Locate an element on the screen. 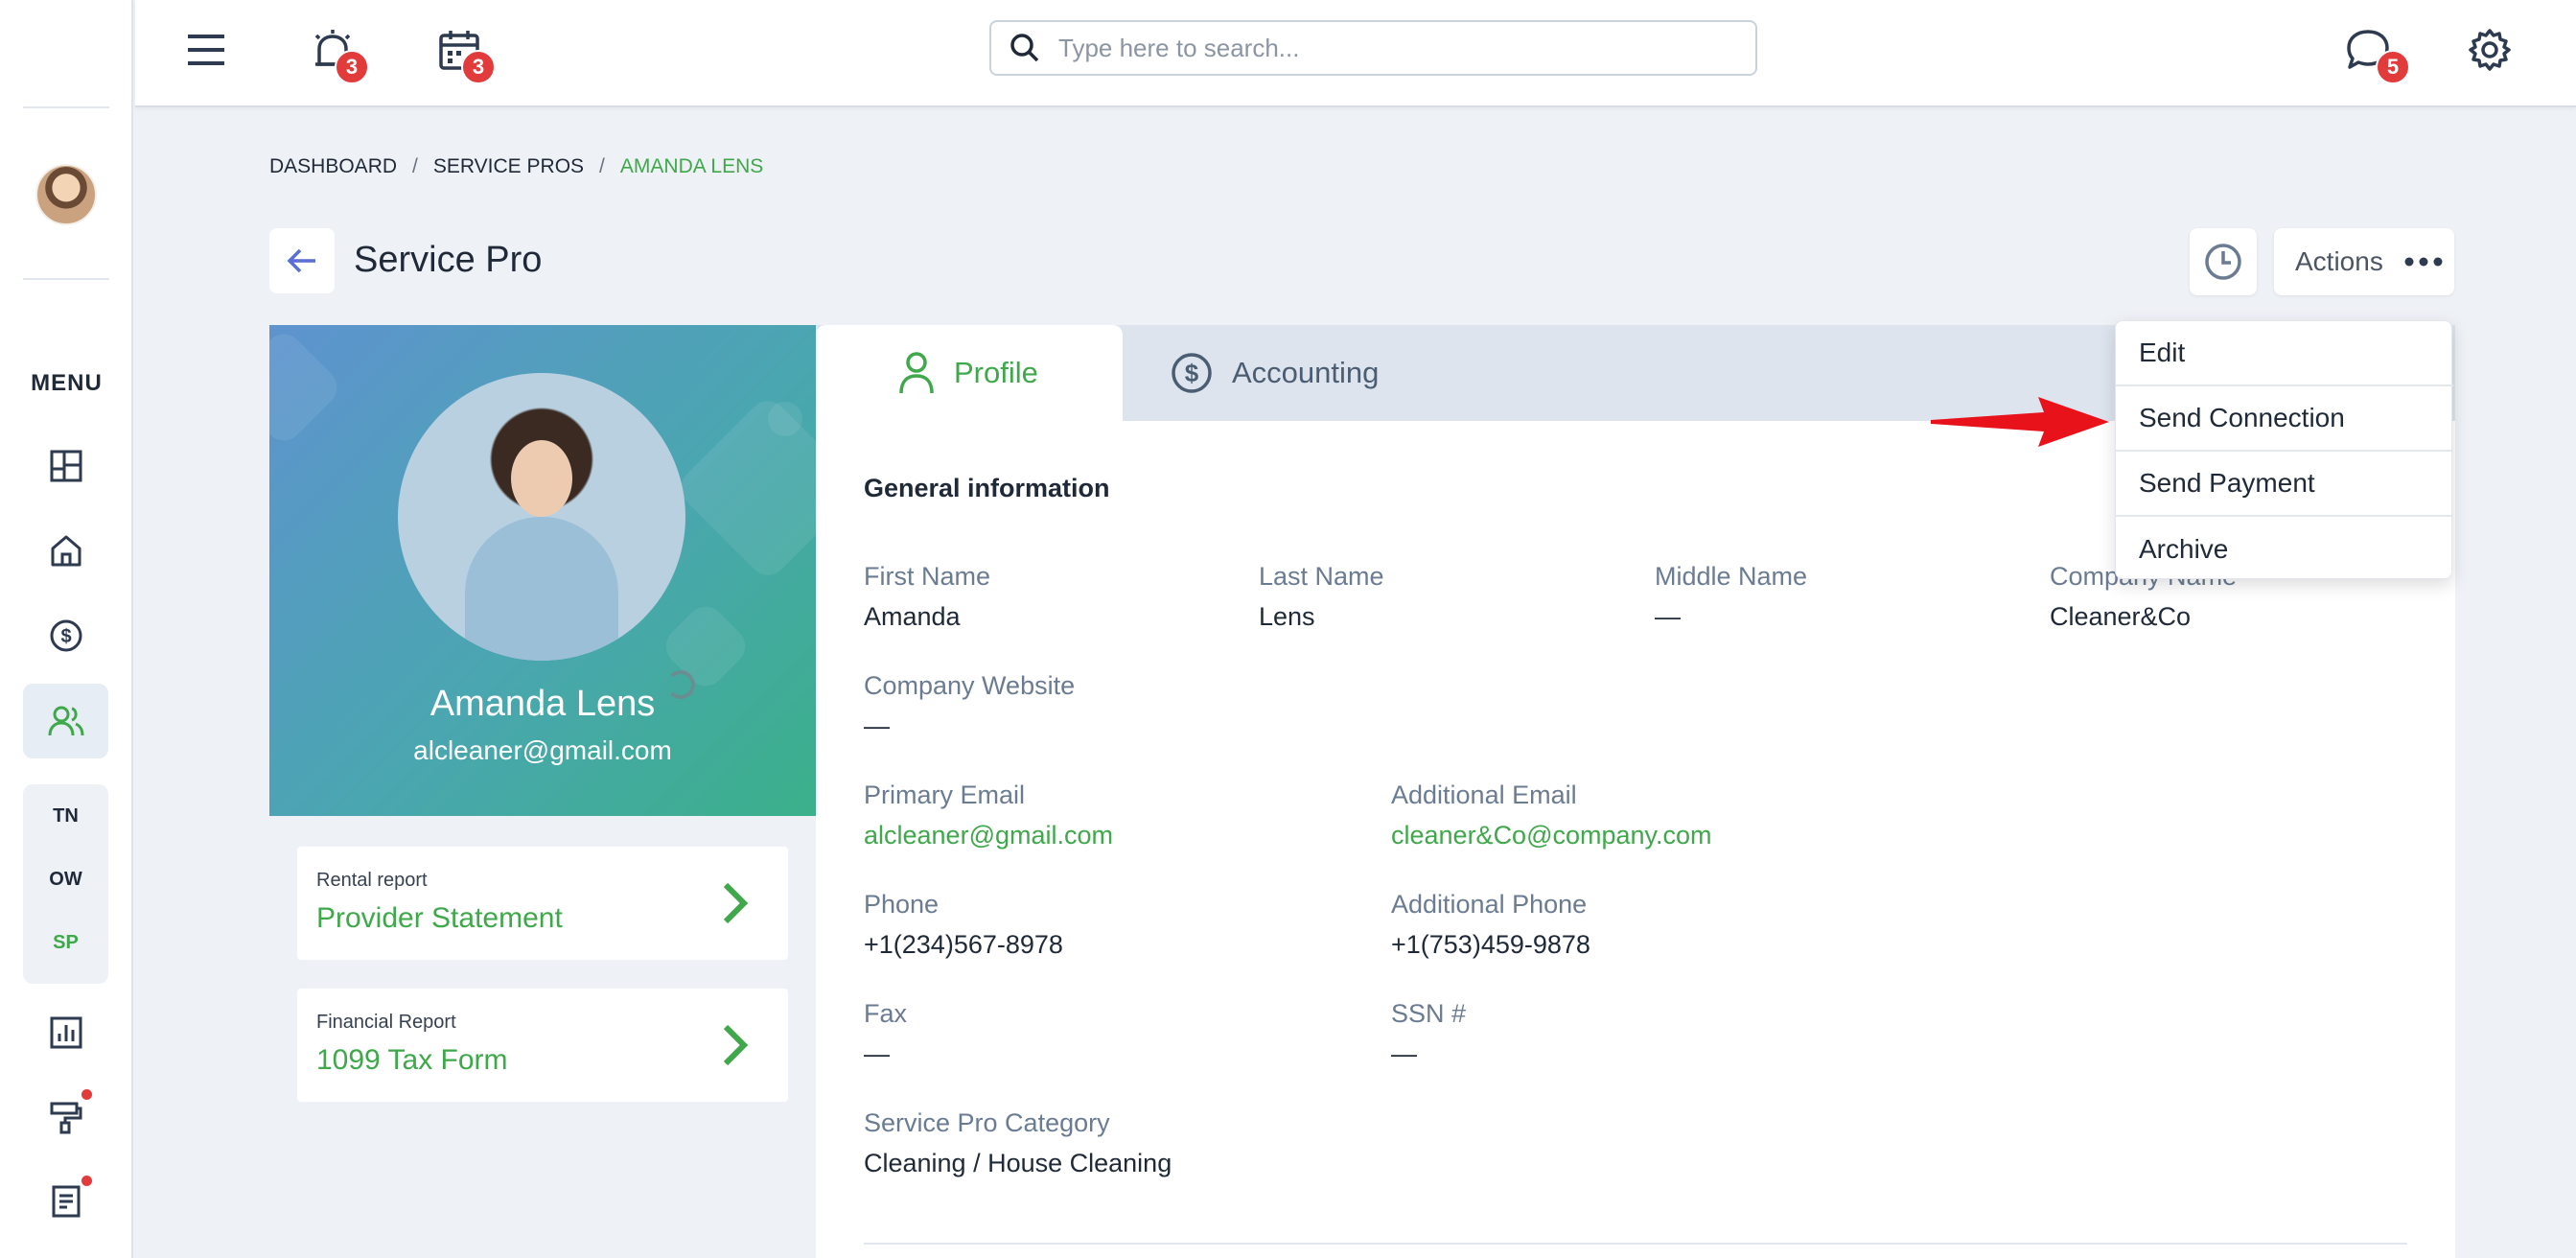 Image resolution: width=2576 pixels, height=1258 pixels. last-name-value: Lens is located at coordinates (1287, 616).